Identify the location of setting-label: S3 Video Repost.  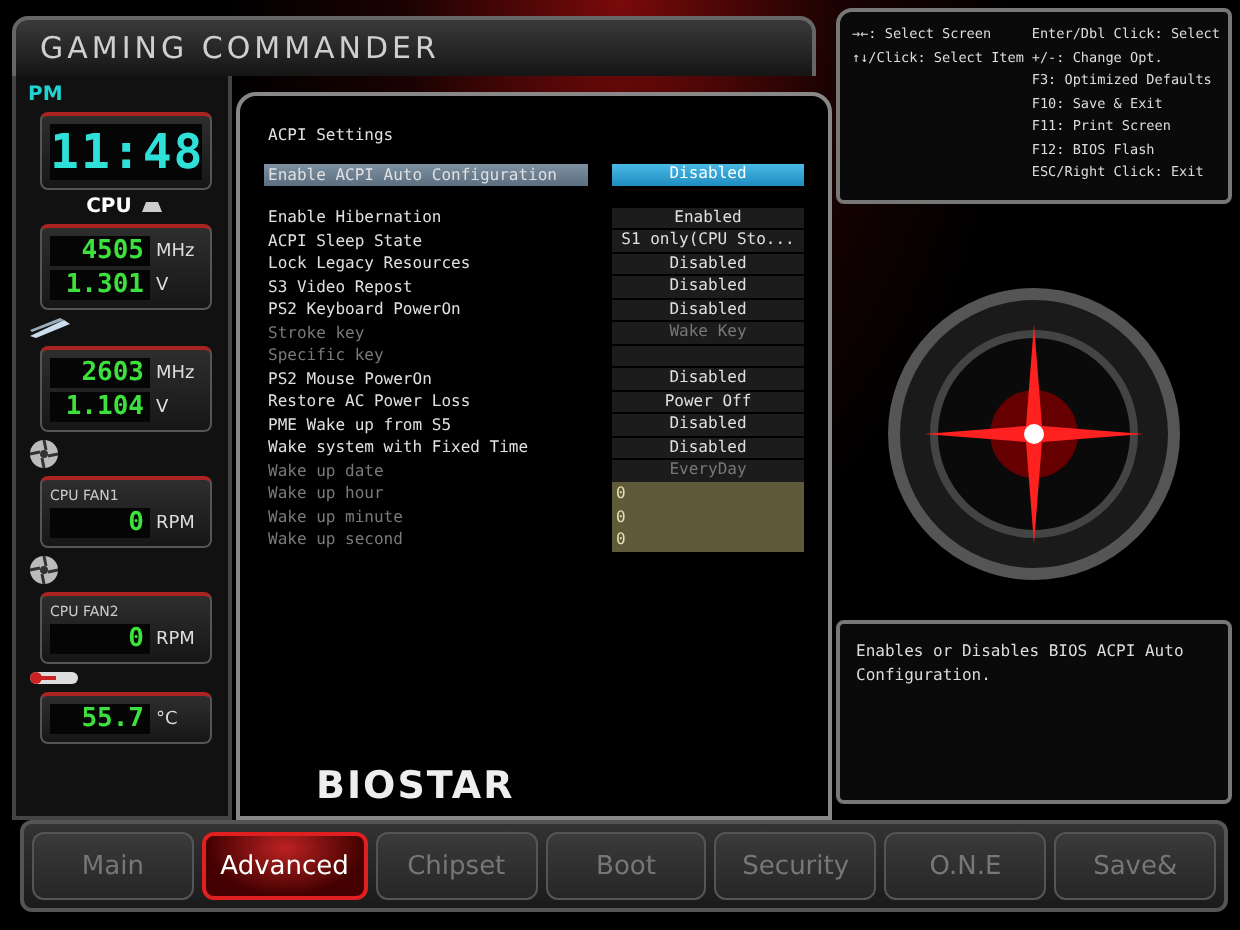
(426, 286).